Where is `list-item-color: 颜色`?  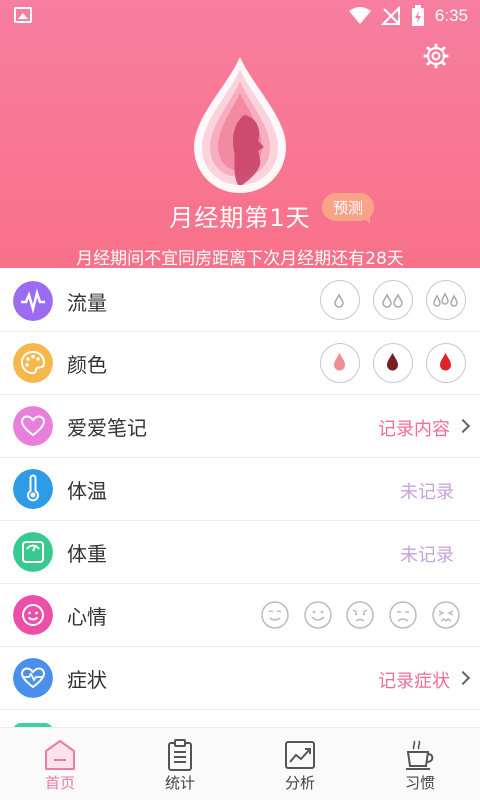 list-item-color: 颜色 is located at coordinates (240, 363).